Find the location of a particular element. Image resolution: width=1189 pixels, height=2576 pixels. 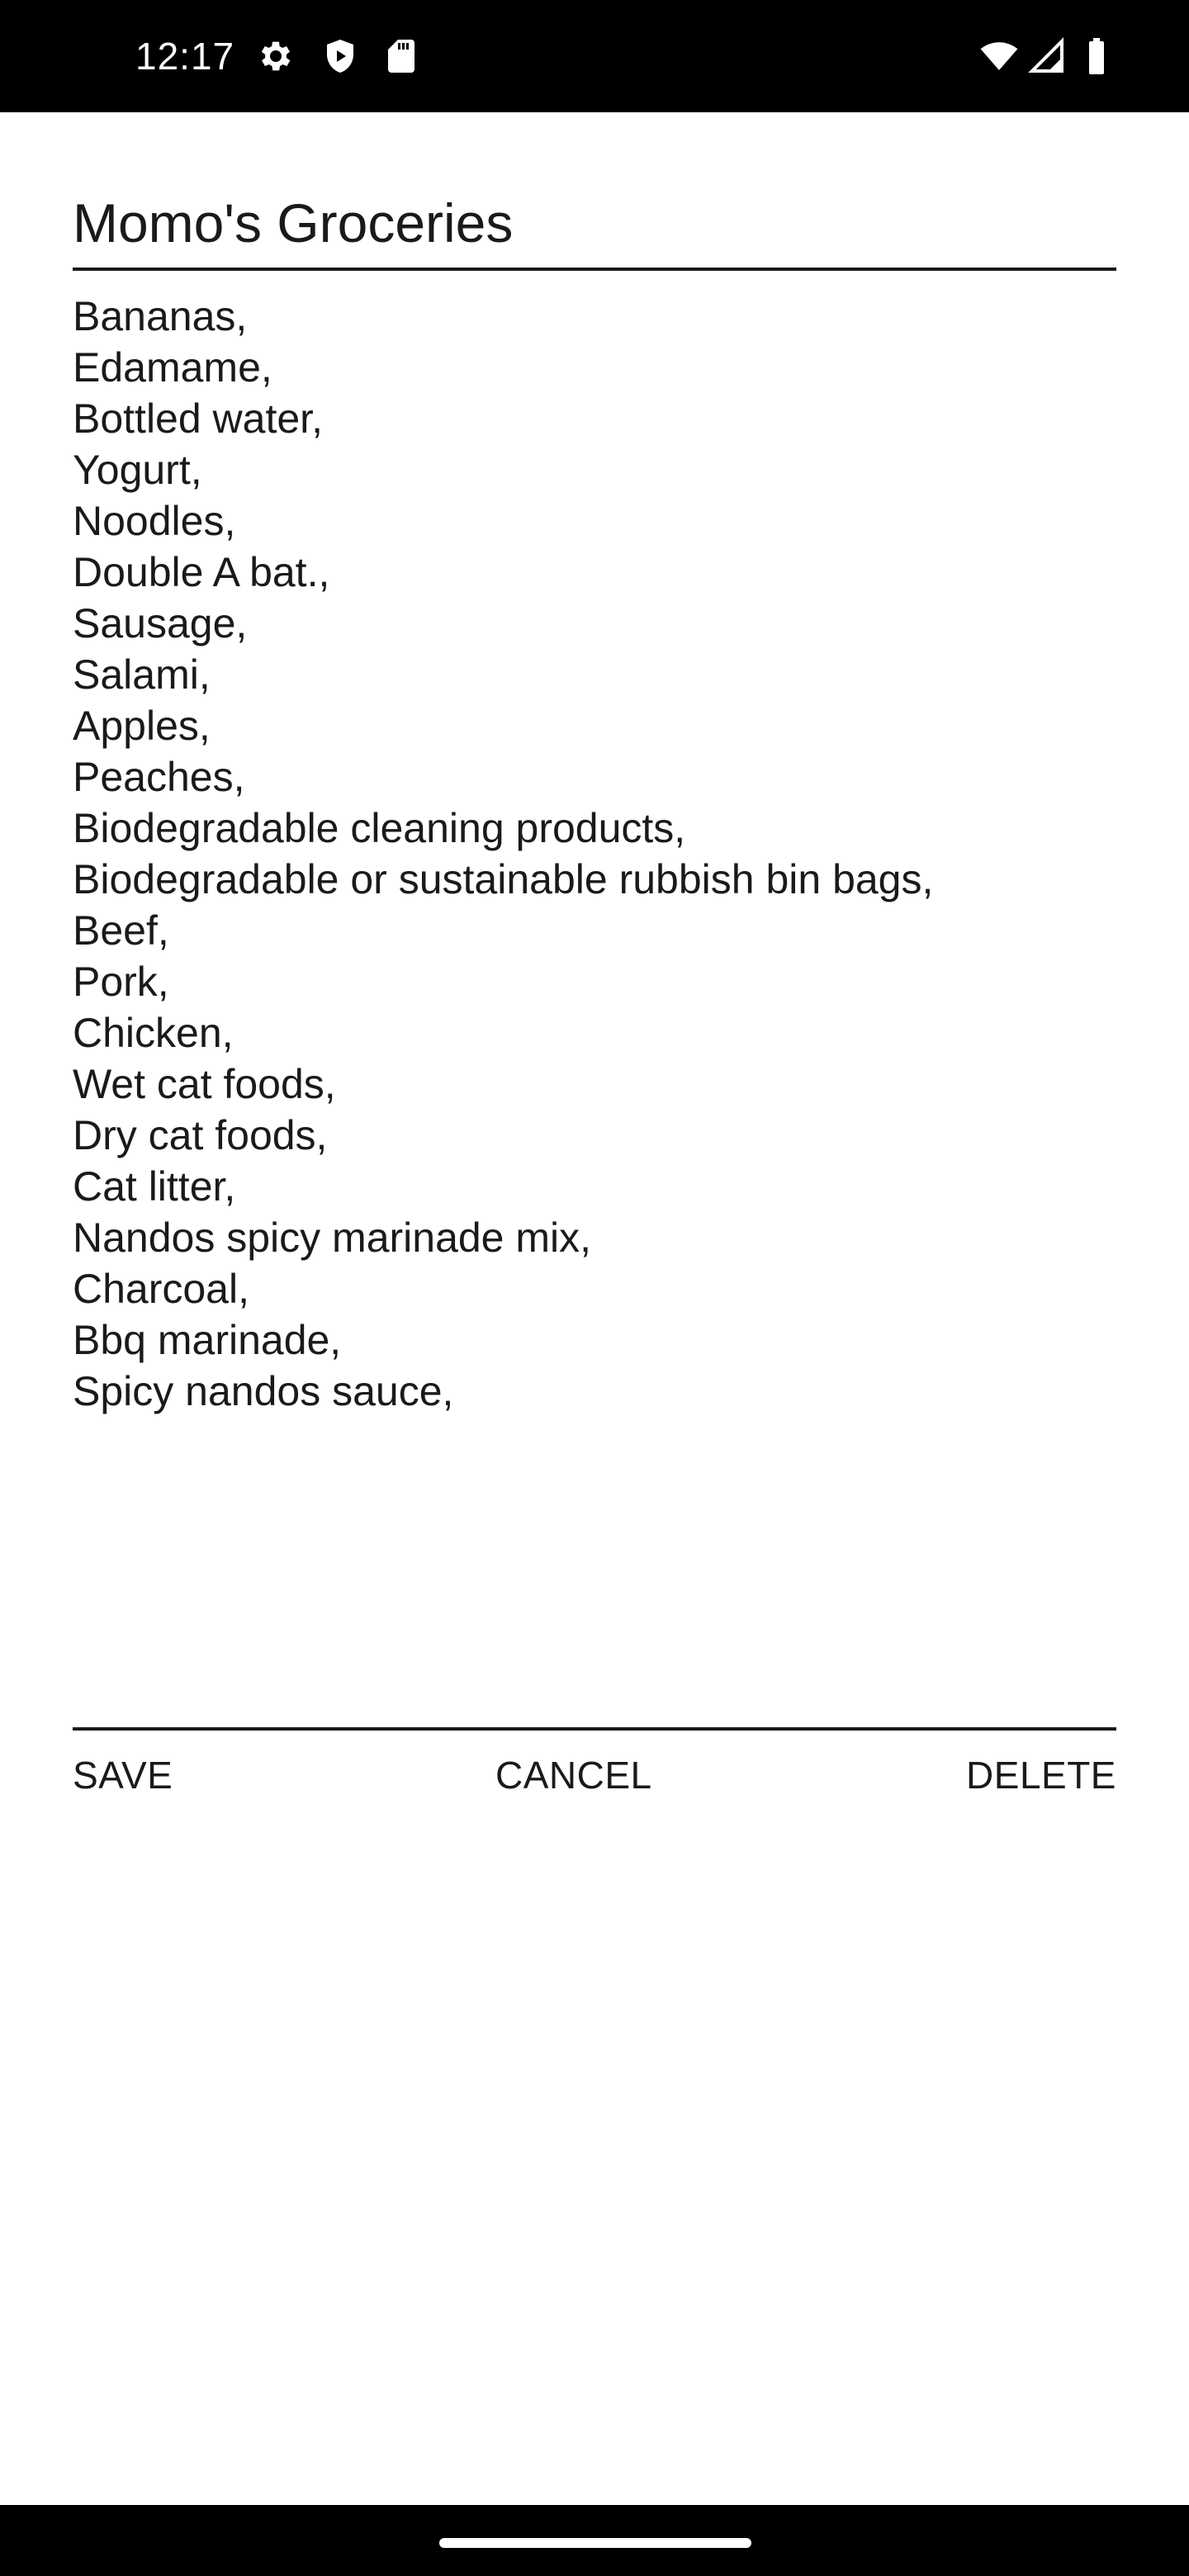

list-item: Spicy nandos sauce, is located at coordinates (263, 1391).